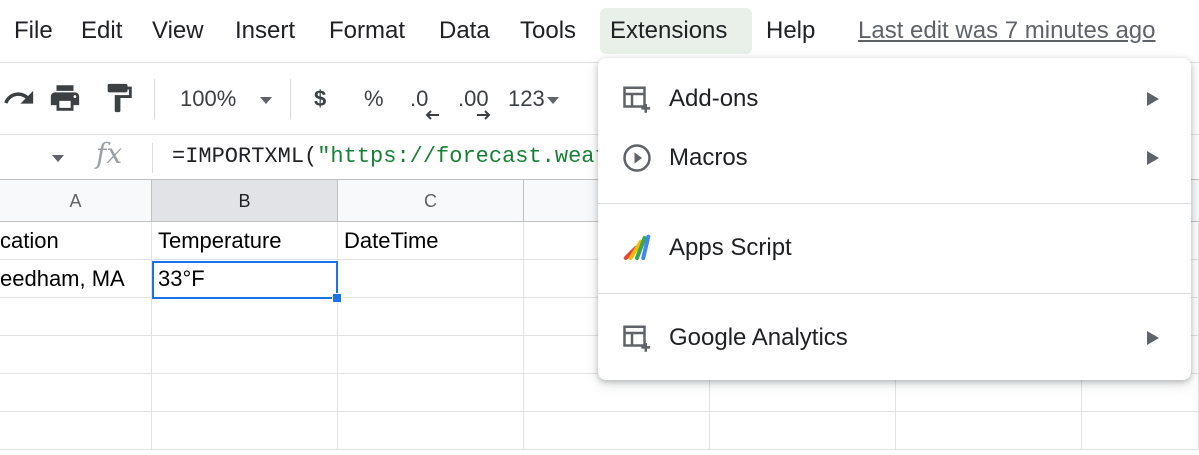 The image size is (1199, 455). Describe the element at coordinates (65, 97) in the screenshot. I see `print-icon` at that location.